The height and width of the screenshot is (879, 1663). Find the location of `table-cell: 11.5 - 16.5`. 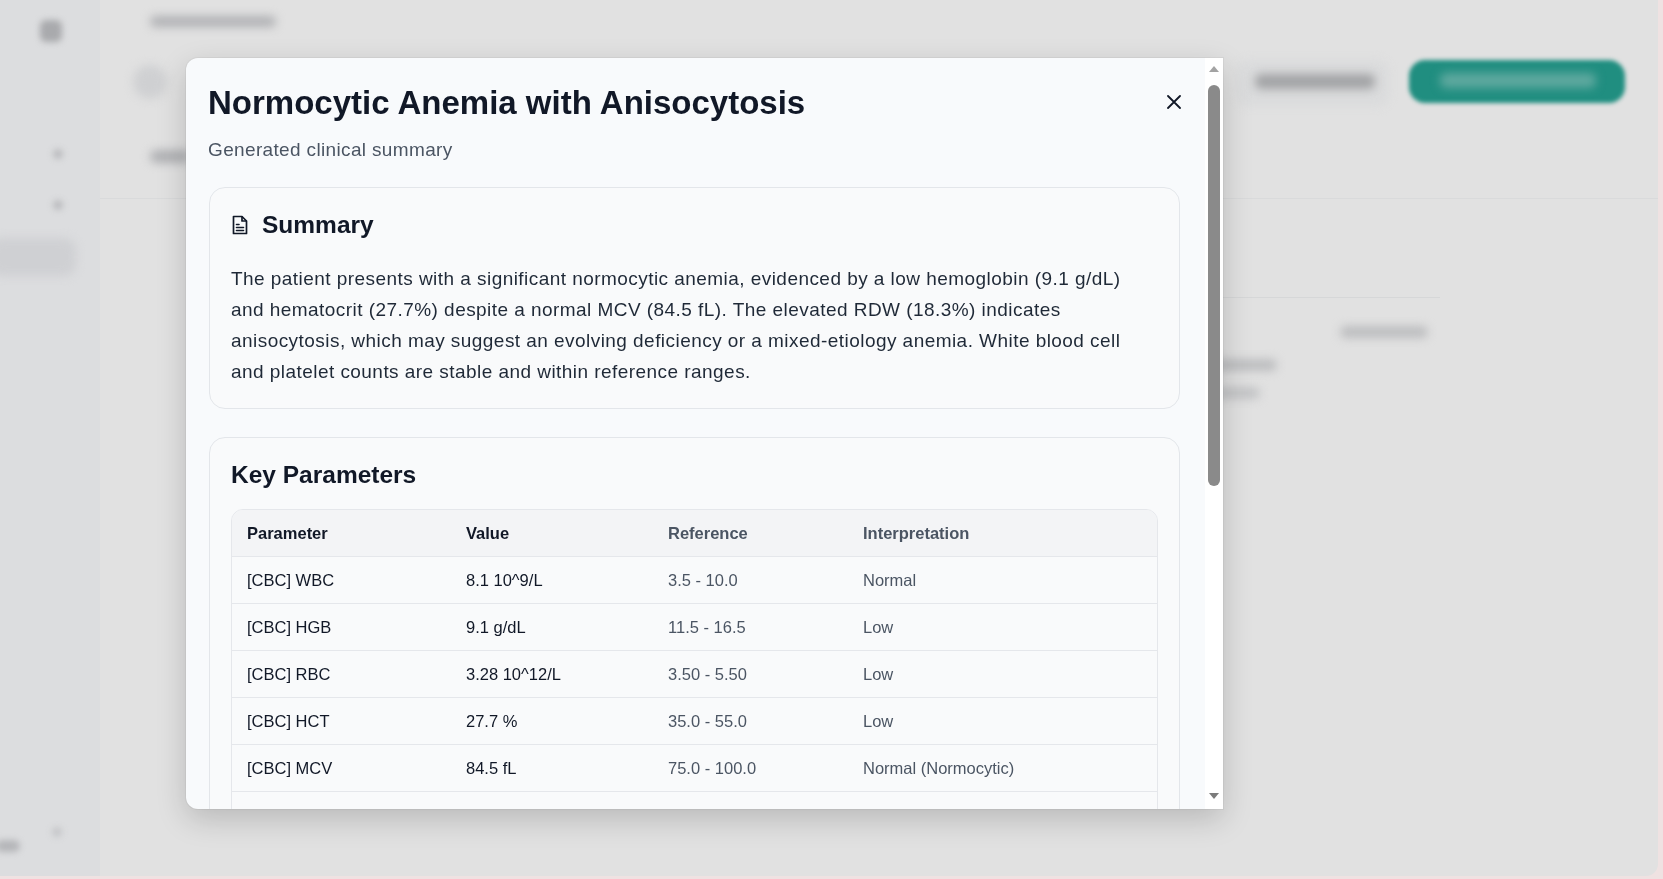

table-cell: 11.5 - 16.5 is located at coordinates (750, 627).